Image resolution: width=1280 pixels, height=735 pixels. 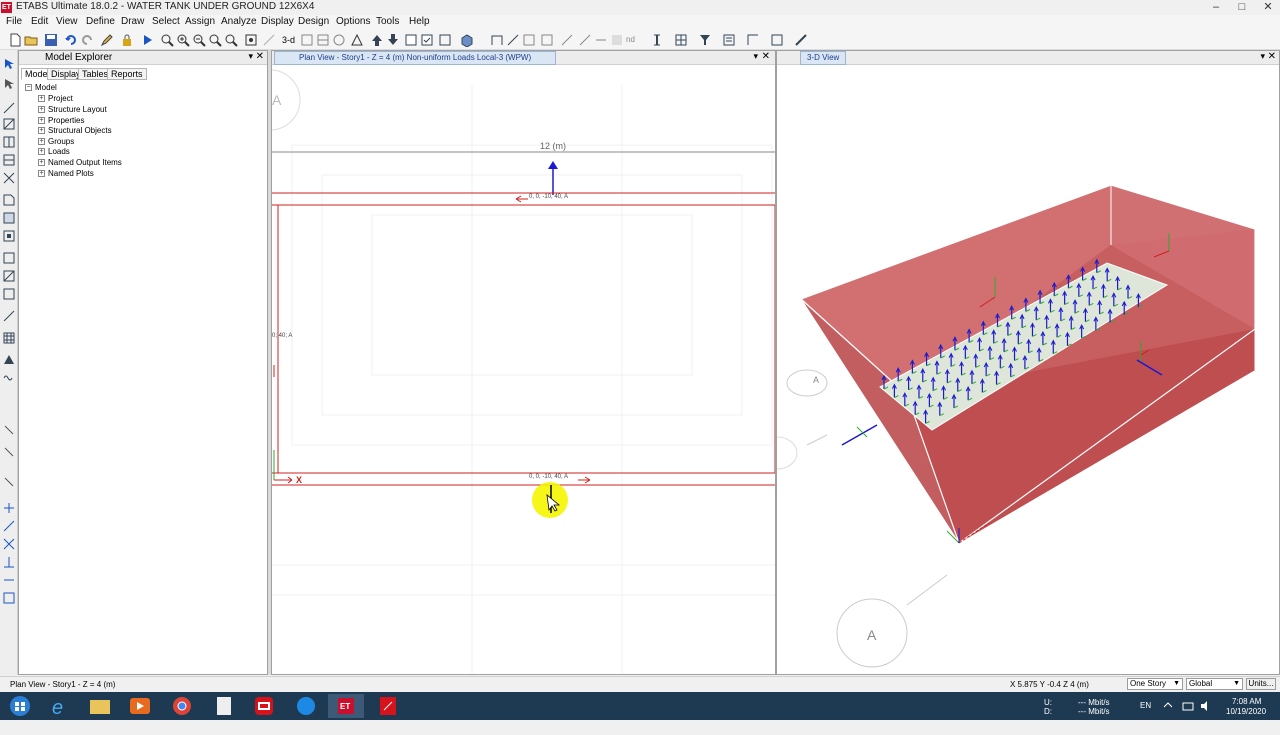 I want to click on tree-item-structural-objects: + Structural Objects, so click(x=75, y=131).